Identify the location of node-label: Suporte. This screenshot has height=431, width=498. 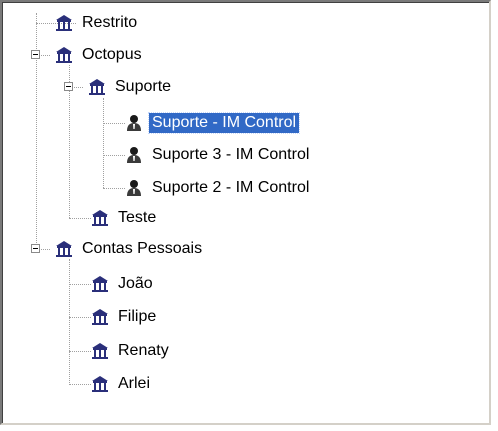
(143, 86).